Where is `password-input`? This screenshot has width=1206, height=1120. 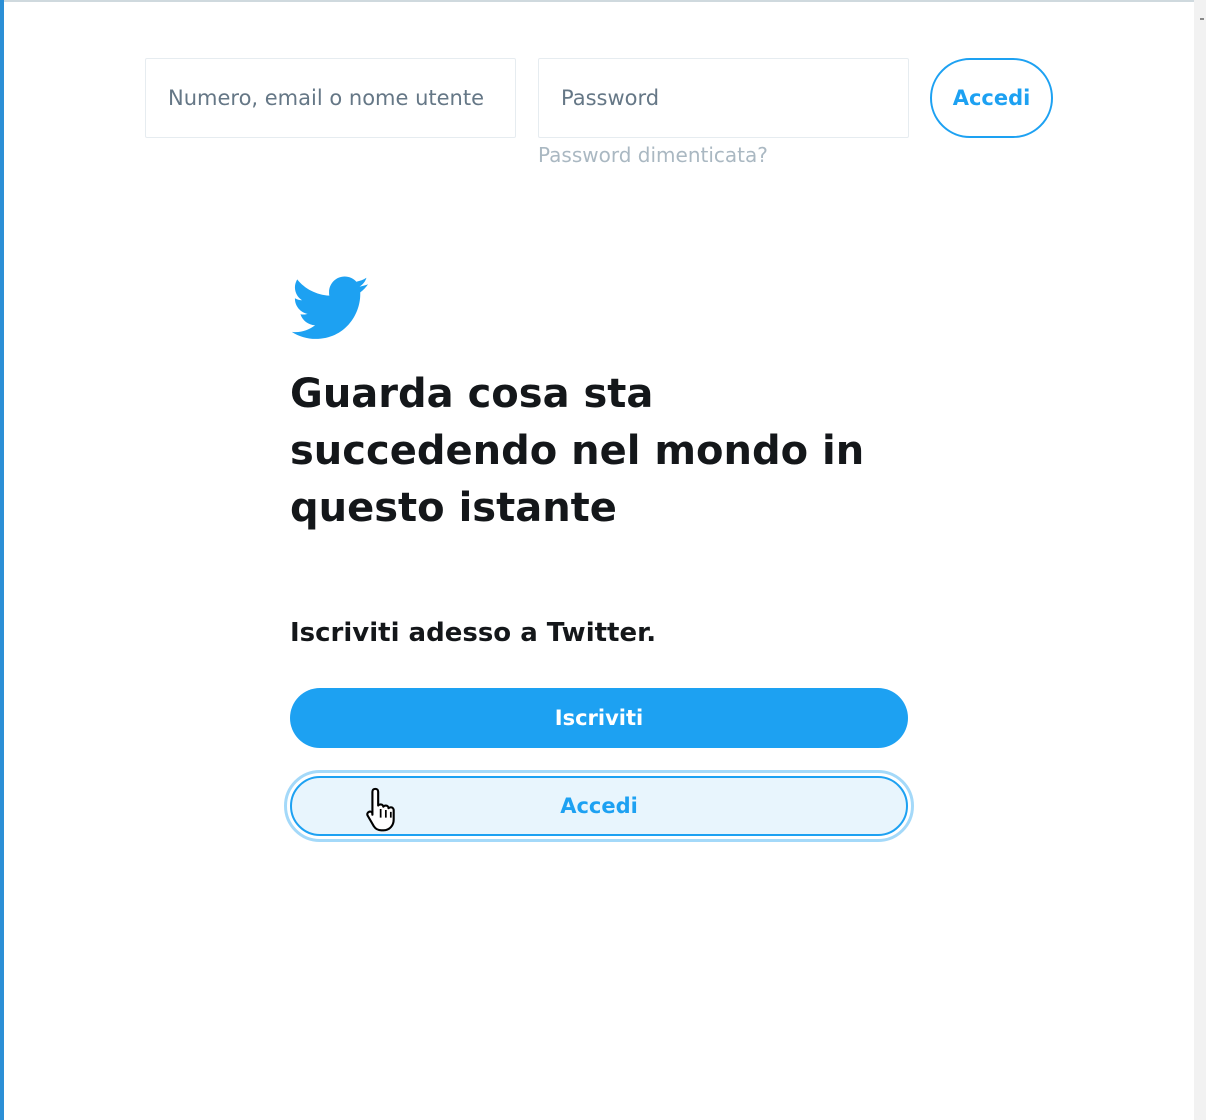 password-input is located at coordinates (723, 98).